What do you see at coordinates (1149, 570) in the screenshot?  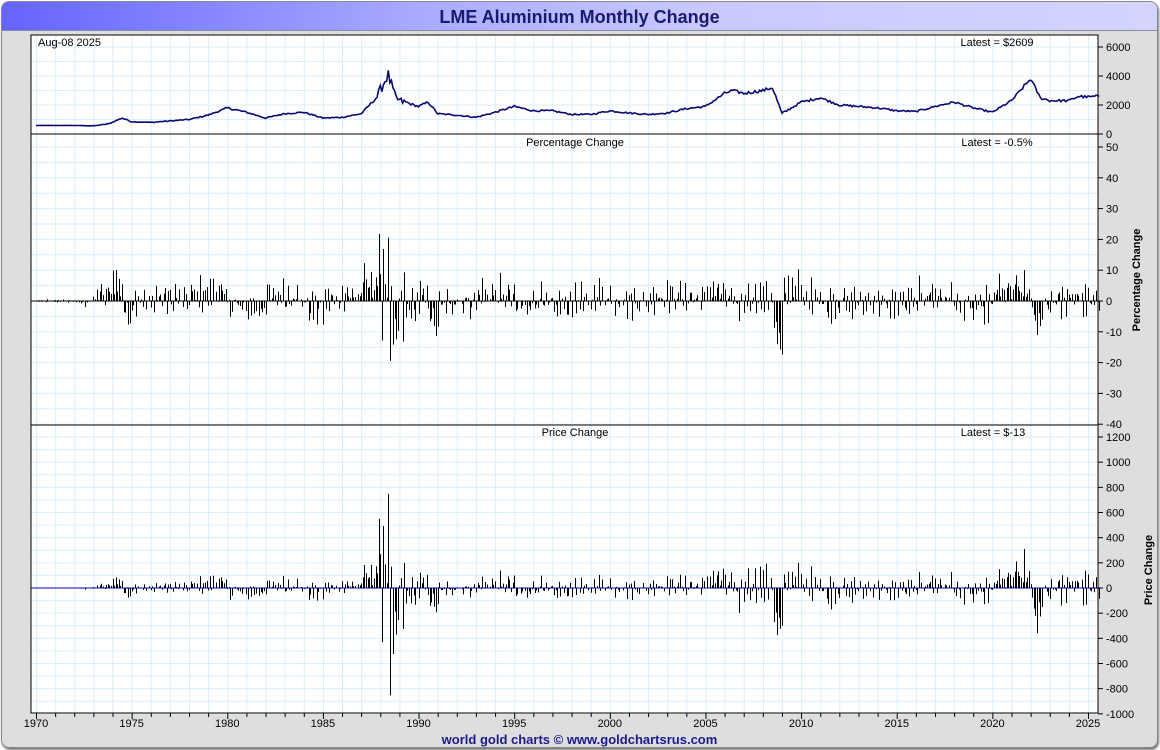 I see `price-axis-title: Price Change` at bounding box center [1149, 570].